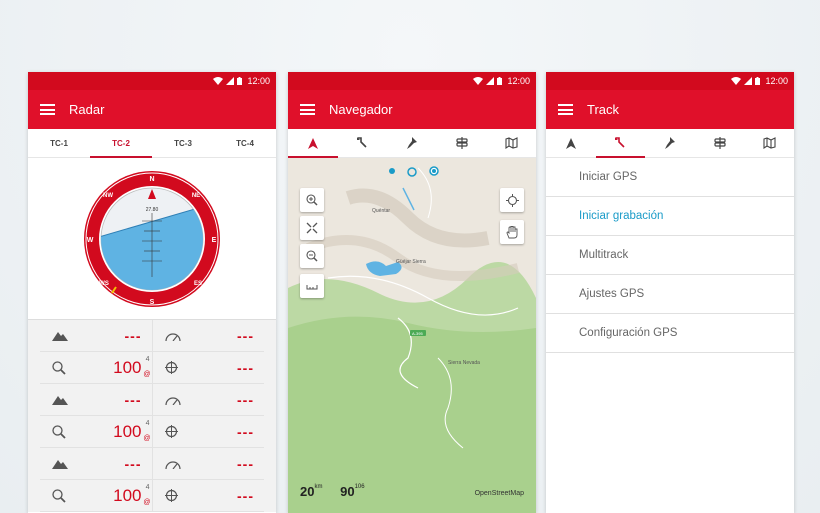 The width and height of the screenshot is (820, 513). Describe the element at coordinates (198, 284) in the screenshot. I see `compass-se: ES` at that location.